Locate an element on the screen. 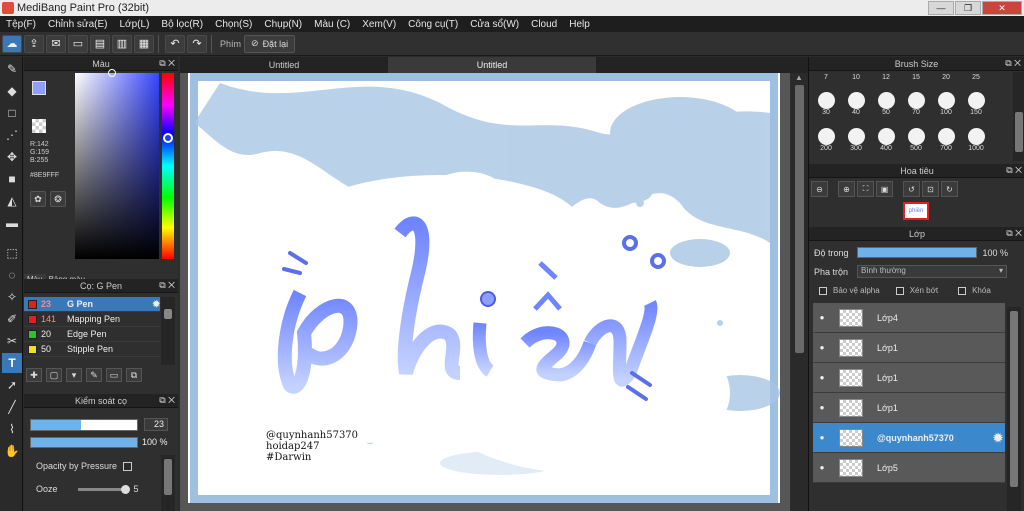 The image size is (1024, 511). eraser-tool-icon: ◆ is located at coordinates (12, 91).